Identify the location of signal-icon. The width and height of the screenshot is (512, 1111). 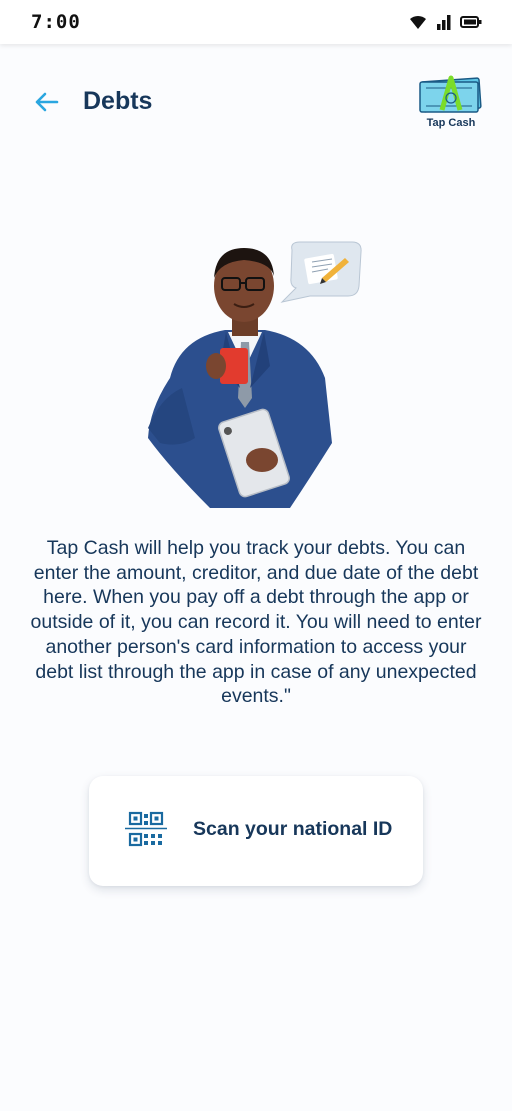
(444, 22).